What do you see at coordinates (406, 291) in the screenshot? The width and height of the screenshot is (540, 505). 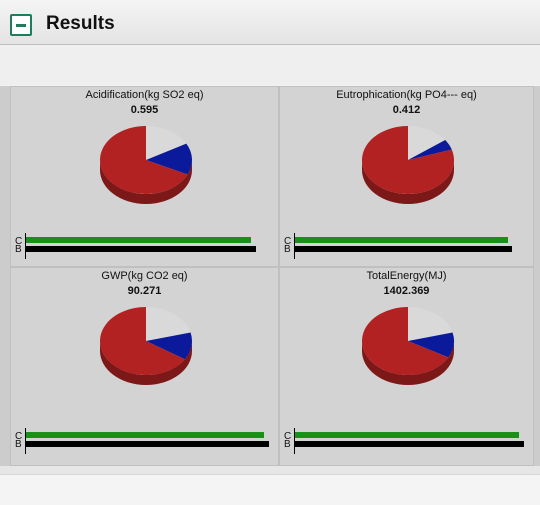 I see `chart-total-value: 1402.369` at bounding box center [406, 291].